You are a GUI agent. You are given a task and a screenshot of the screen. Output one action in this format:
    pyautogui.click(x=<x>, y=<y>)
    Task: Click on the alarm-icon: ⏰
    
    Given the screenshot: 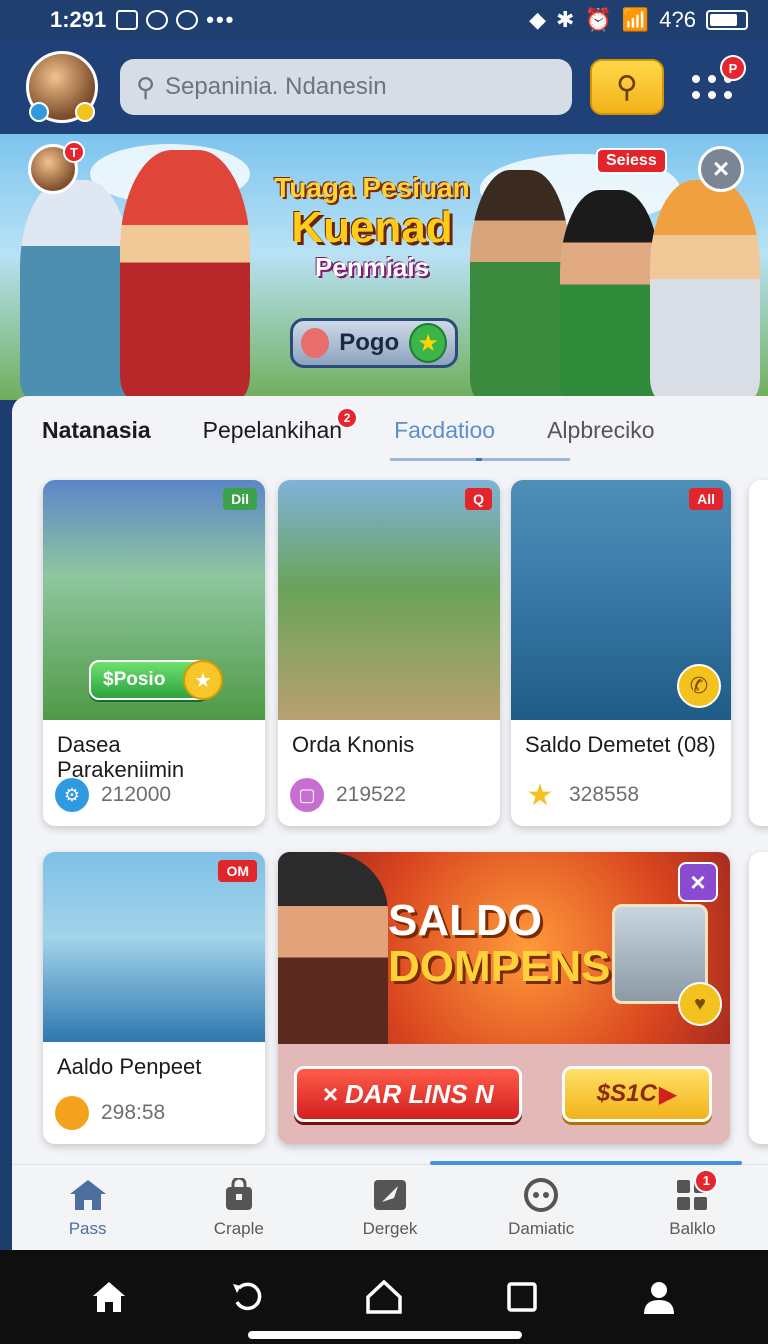 What is the action you would take?
    pyautogui.click(x=598, y=19)
    